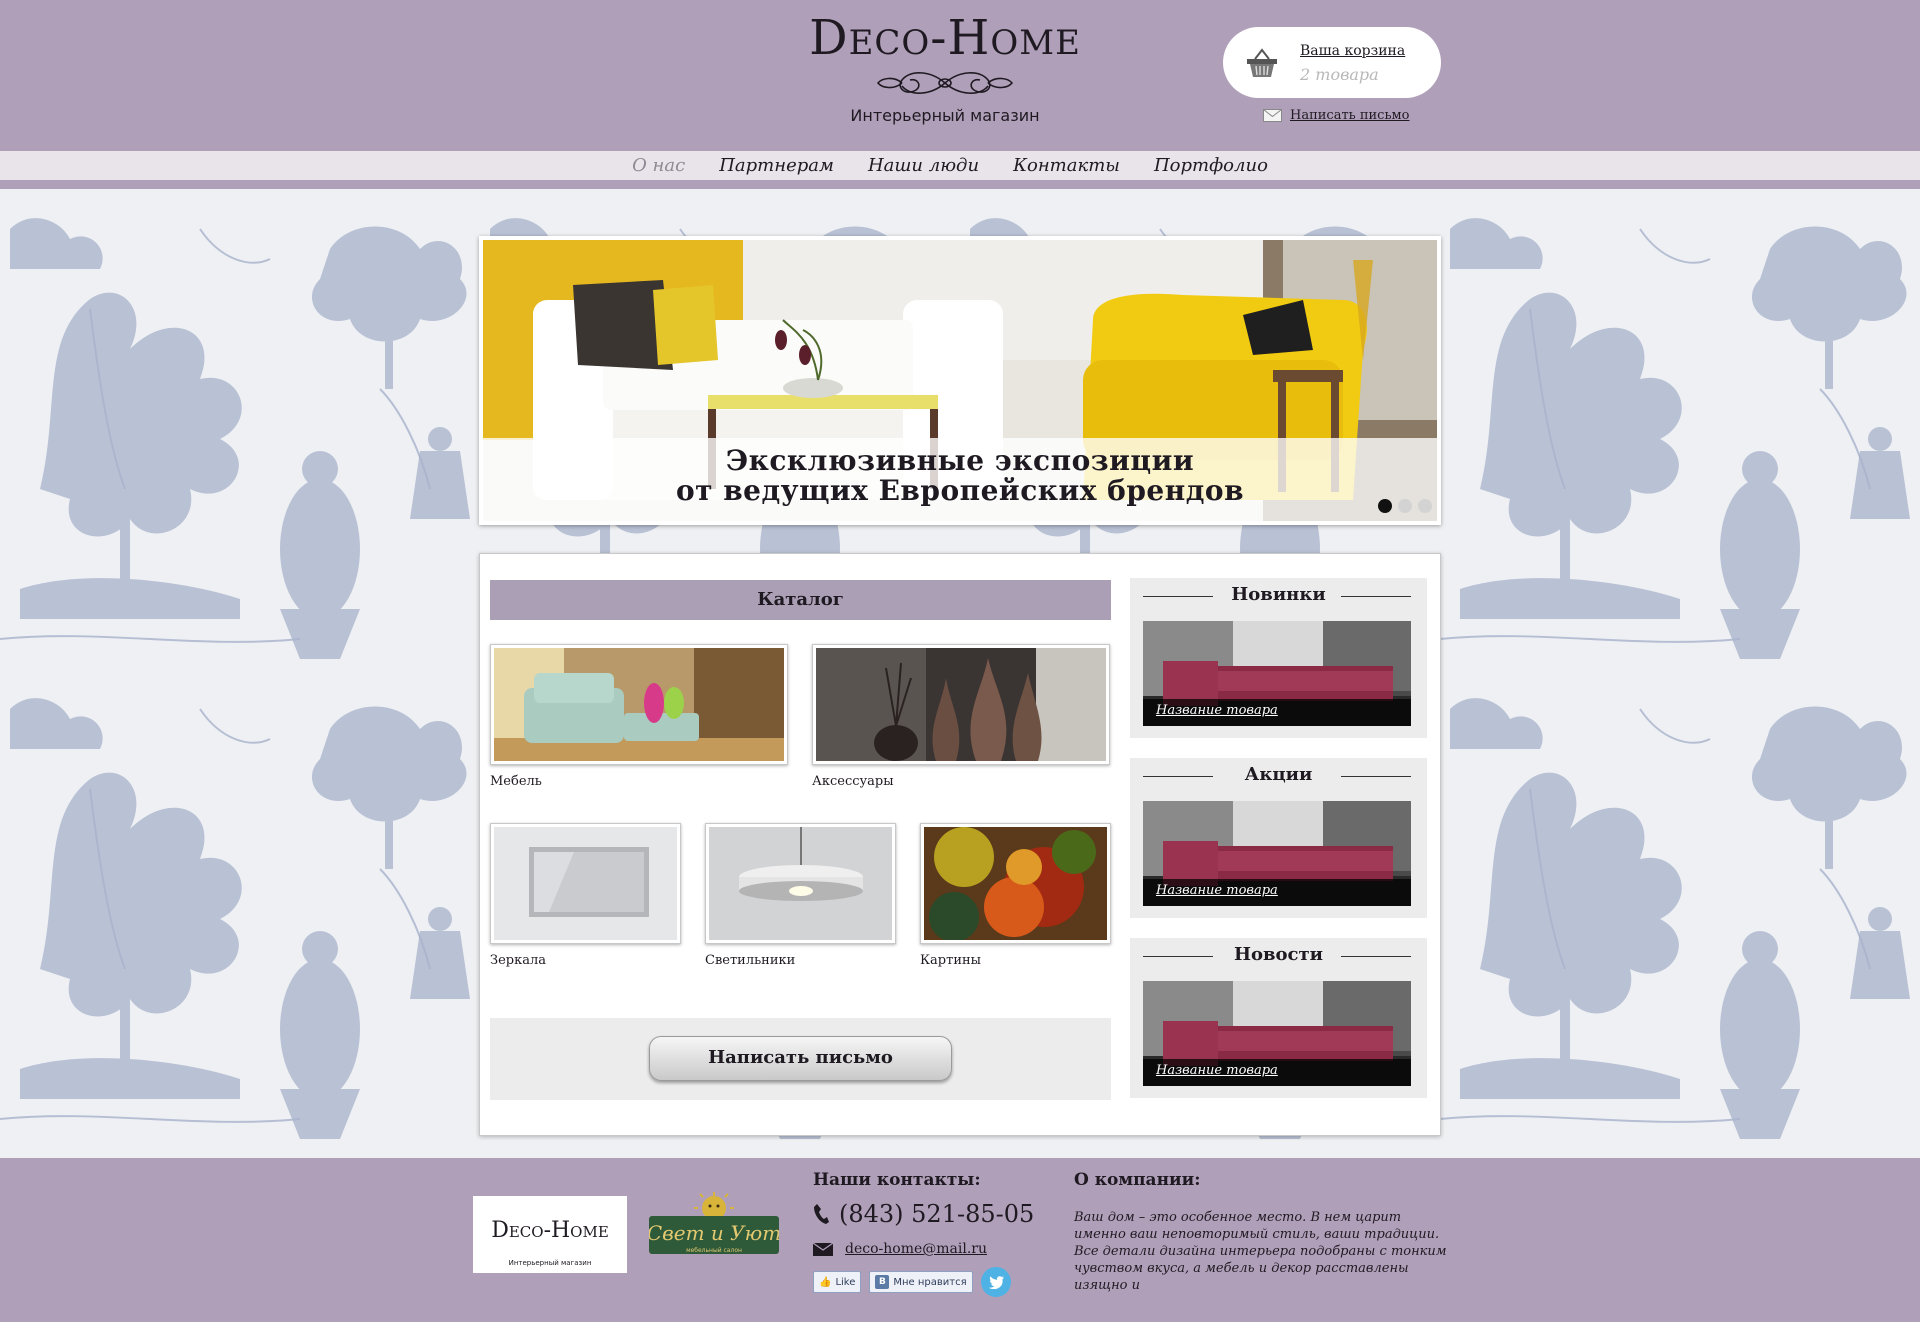 Image resolution: width=1920 pixels, height=1322 pixels. I want to click on social-buttons: 👍 Like В Мне нравится, so click(912, 1282).